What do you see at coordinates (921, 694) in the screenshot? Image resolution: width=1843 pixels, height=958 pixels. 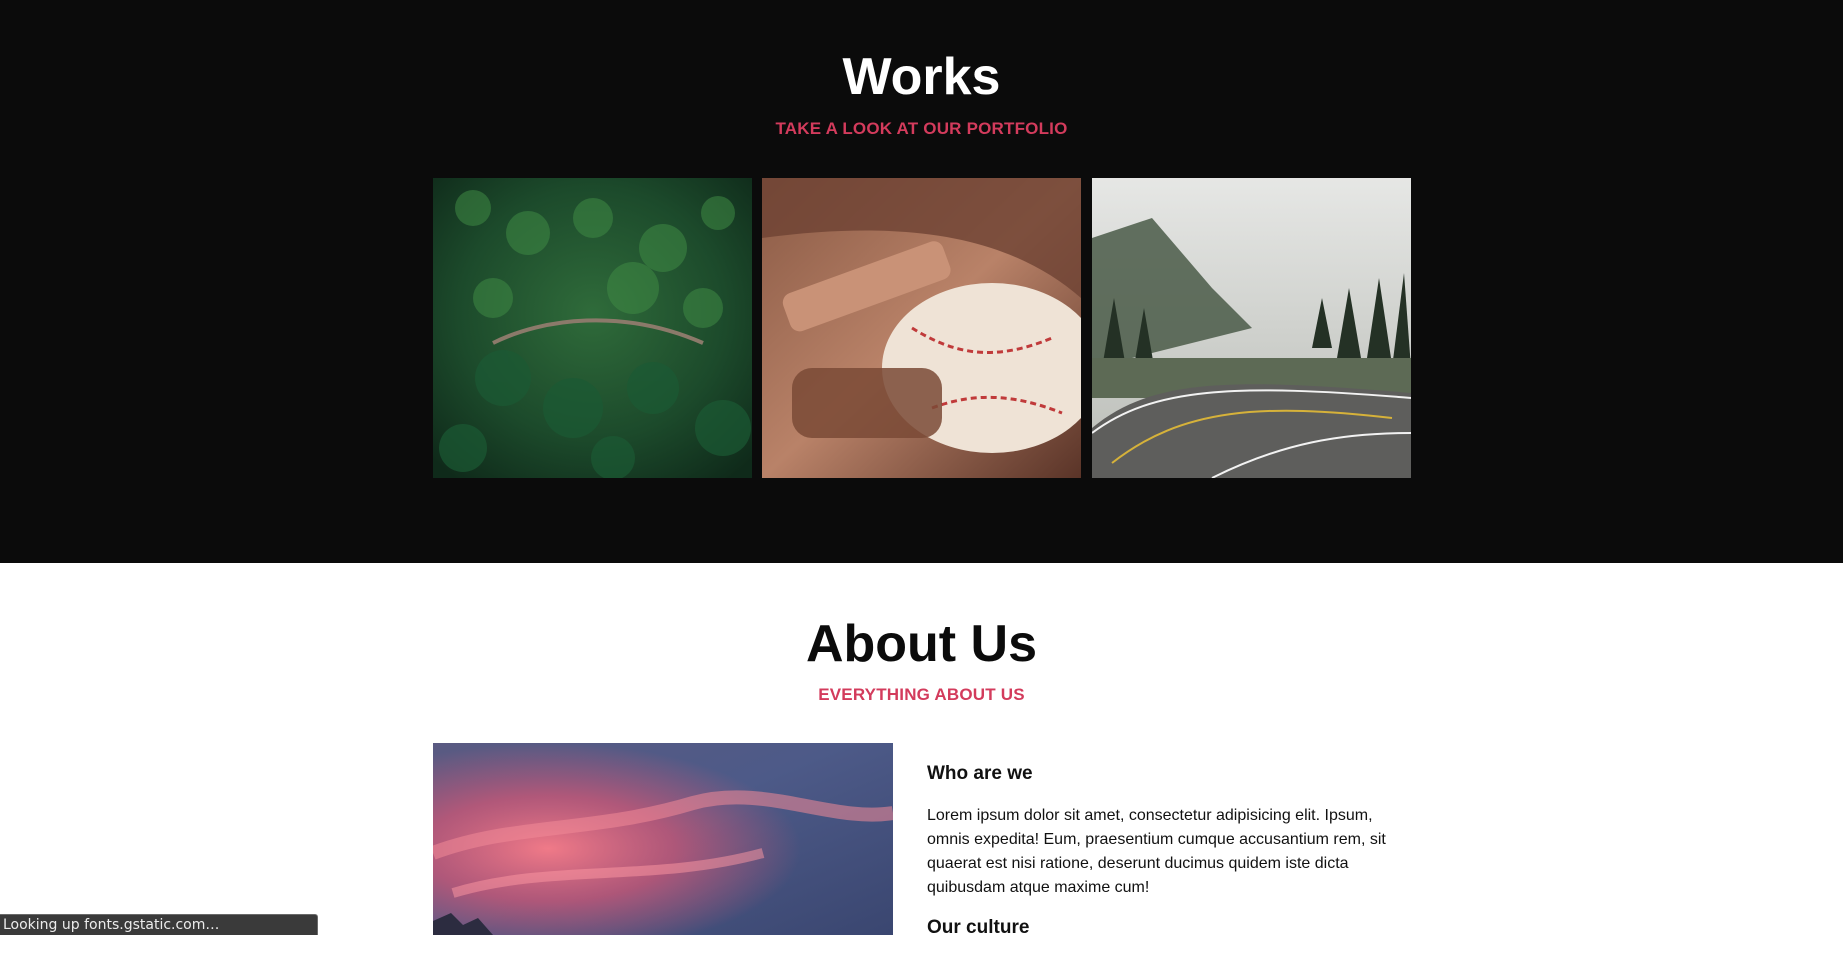 I see `about-subtitle: EVERYTHING ABOUT US` at bounding box center [921, 694].